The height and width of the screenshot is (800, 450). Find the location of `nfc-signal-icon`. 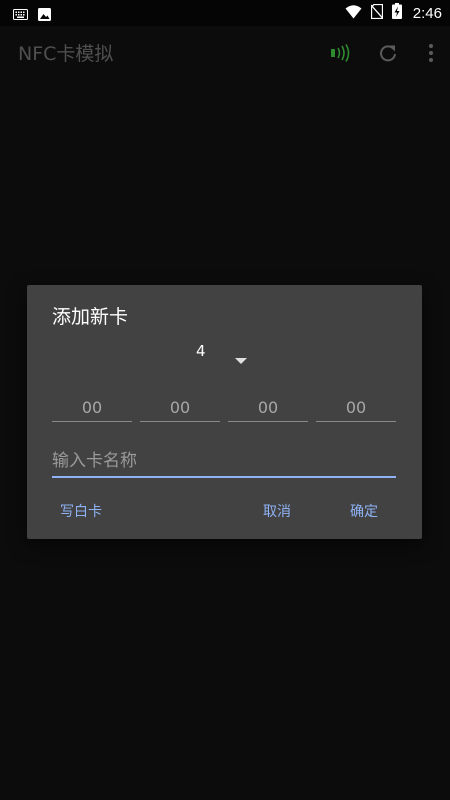

nfc-signal-icon is located at coordinates (341, 53).